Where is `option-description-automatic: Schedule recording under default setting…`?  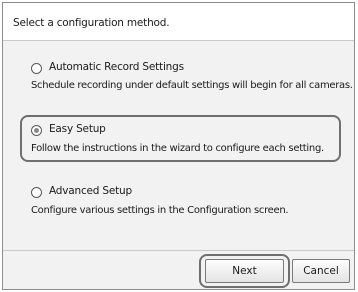
option-description-automatic: Schedule recording under default setting… is located at coordinates (192, 85).